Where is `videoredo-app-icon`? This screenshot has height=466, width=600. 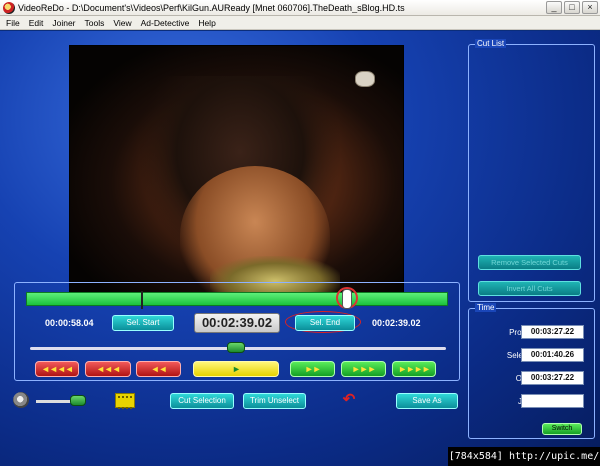 videoredo-app-icon is located at coordinates (9, 7).